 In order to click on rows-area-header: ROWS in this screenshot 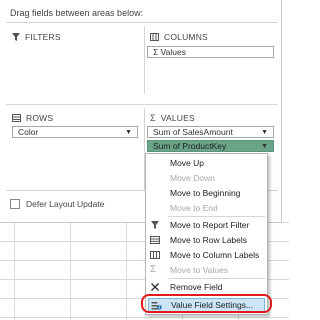, I will do `click(32, 118)`.